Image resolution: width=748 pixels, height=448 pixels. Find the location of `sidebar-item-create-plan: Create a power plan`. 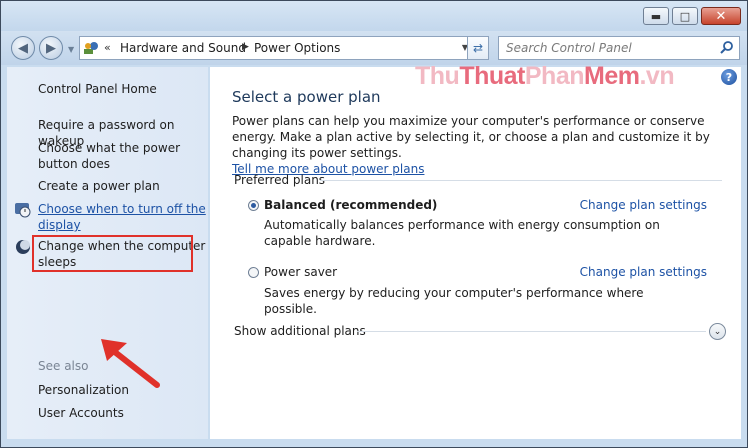

sidebar-item-create-plan: Create a power plan is located at coordinates (122, 186).